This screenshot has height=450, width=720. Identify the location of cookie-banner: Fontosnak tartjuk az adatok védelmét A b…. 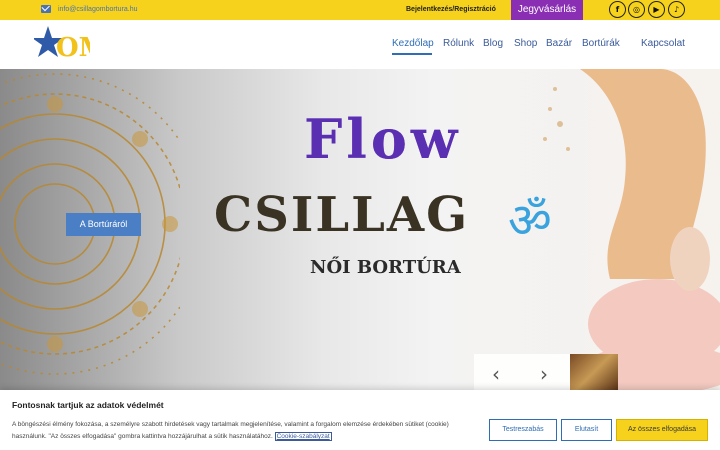
(360, 420).